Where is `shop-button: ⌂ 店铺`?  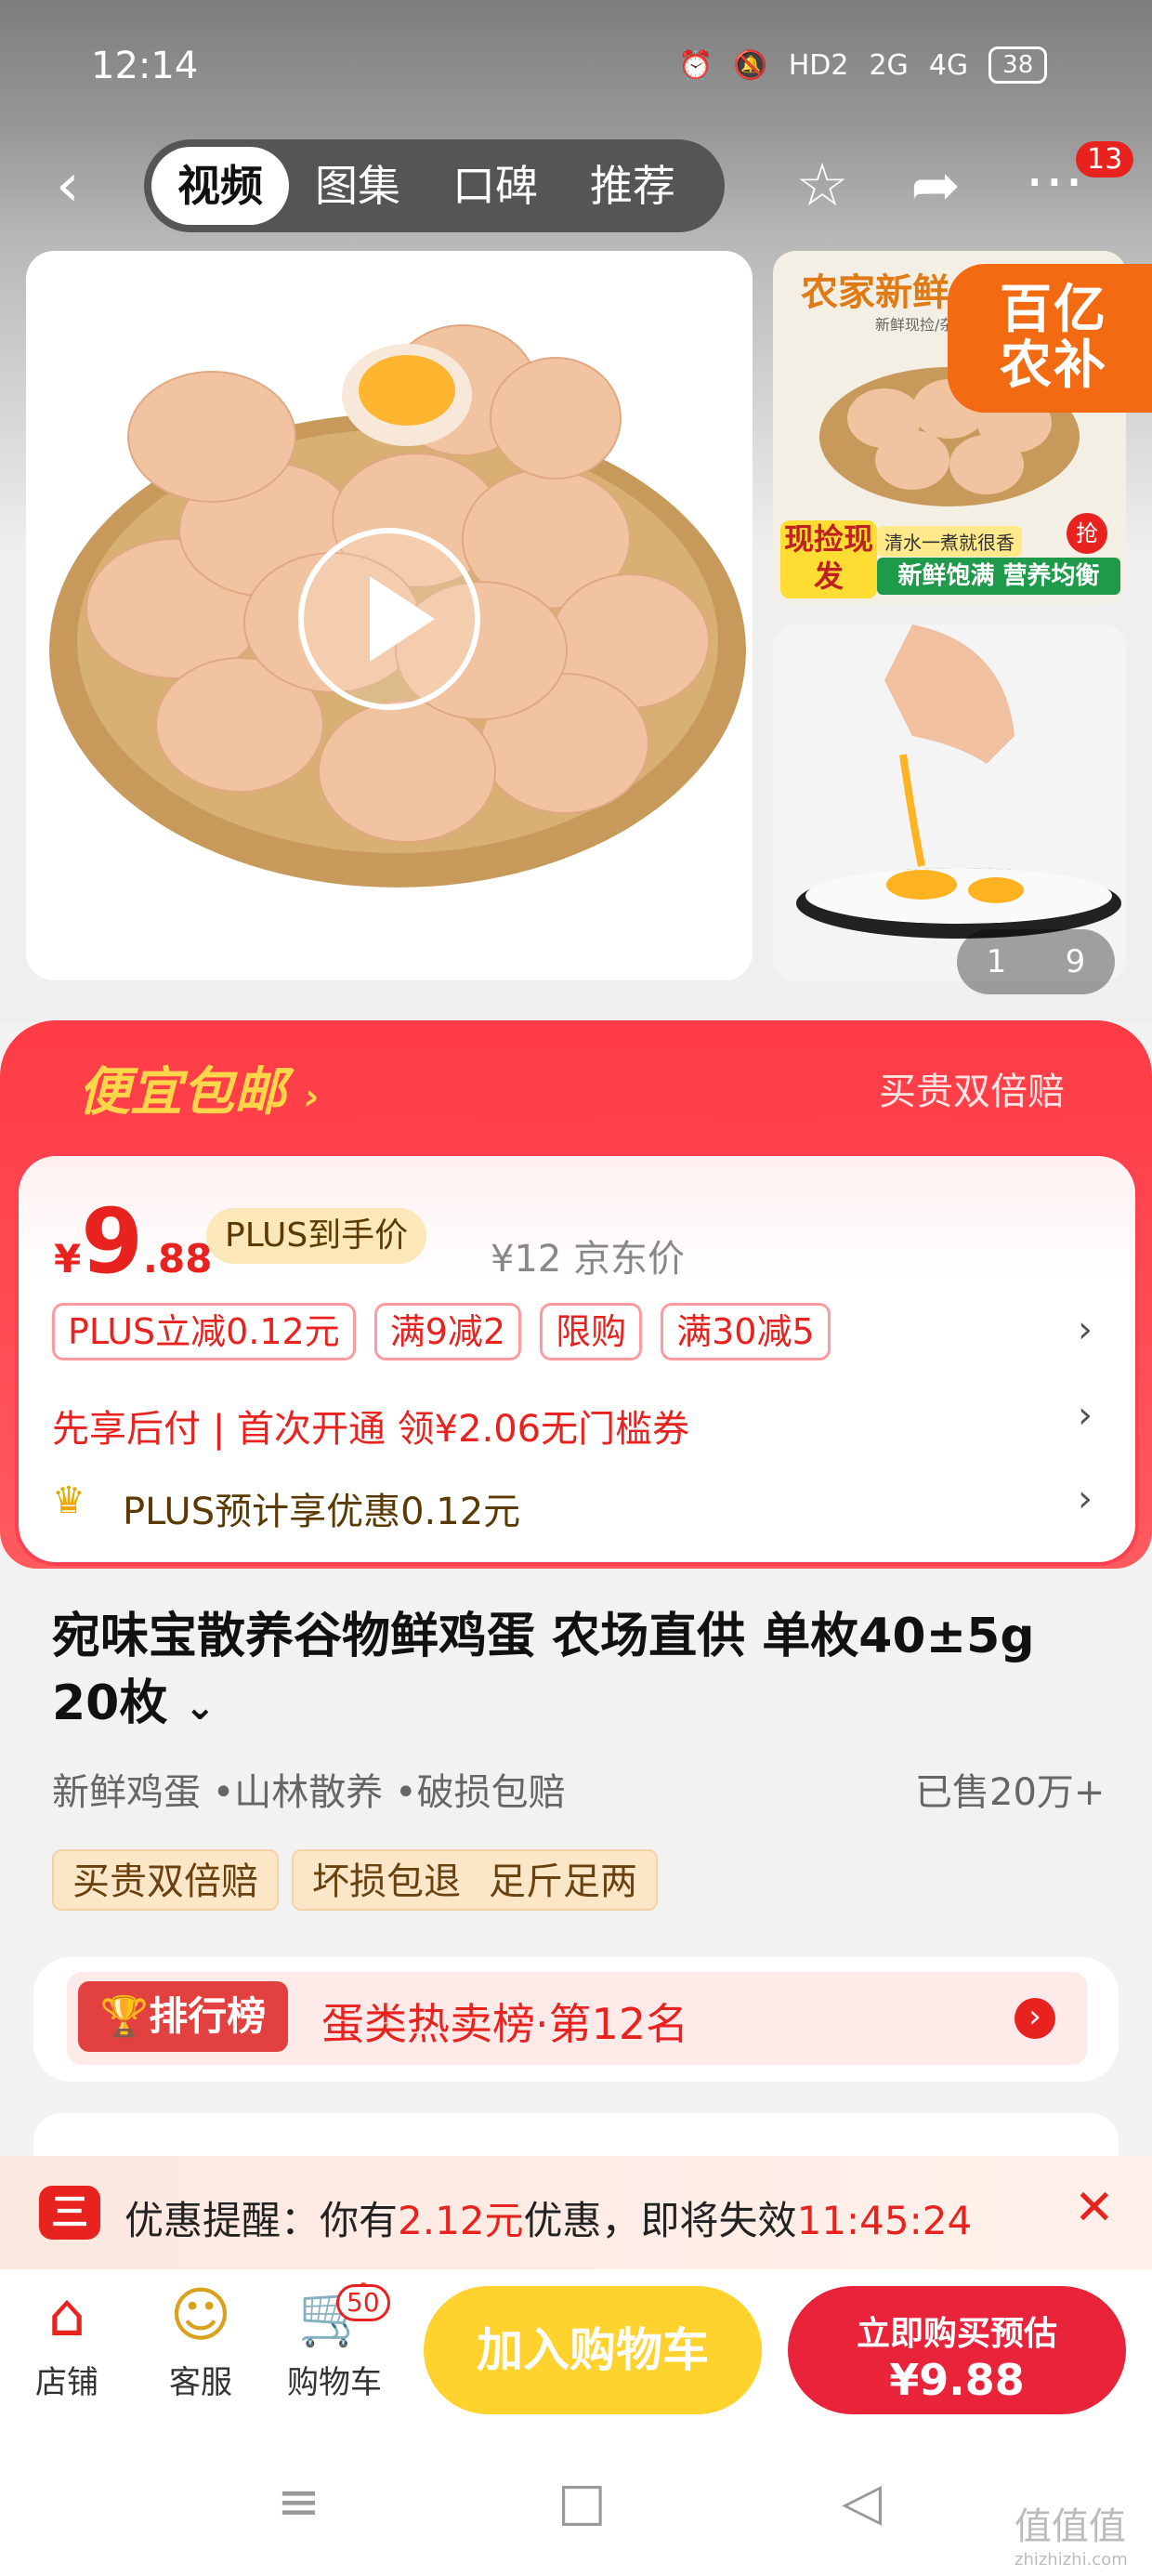 shop-button: ⌂ 店铺 is located at coordinates (67, 2340).